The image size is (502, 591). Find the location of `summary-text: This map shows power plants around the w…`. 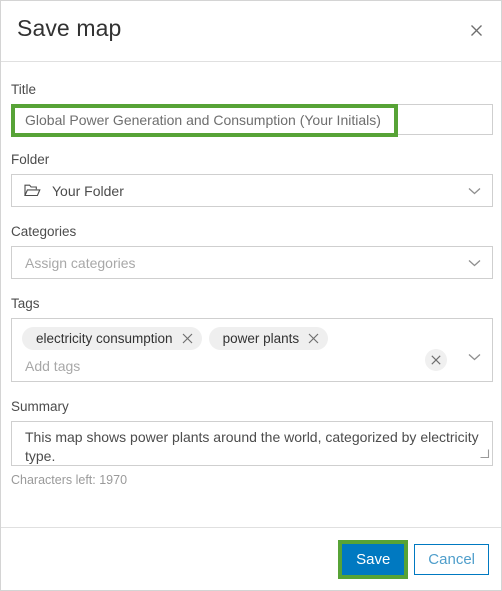

summary-text: This map shows power plants around the w… is located at coordinates (252, 446).